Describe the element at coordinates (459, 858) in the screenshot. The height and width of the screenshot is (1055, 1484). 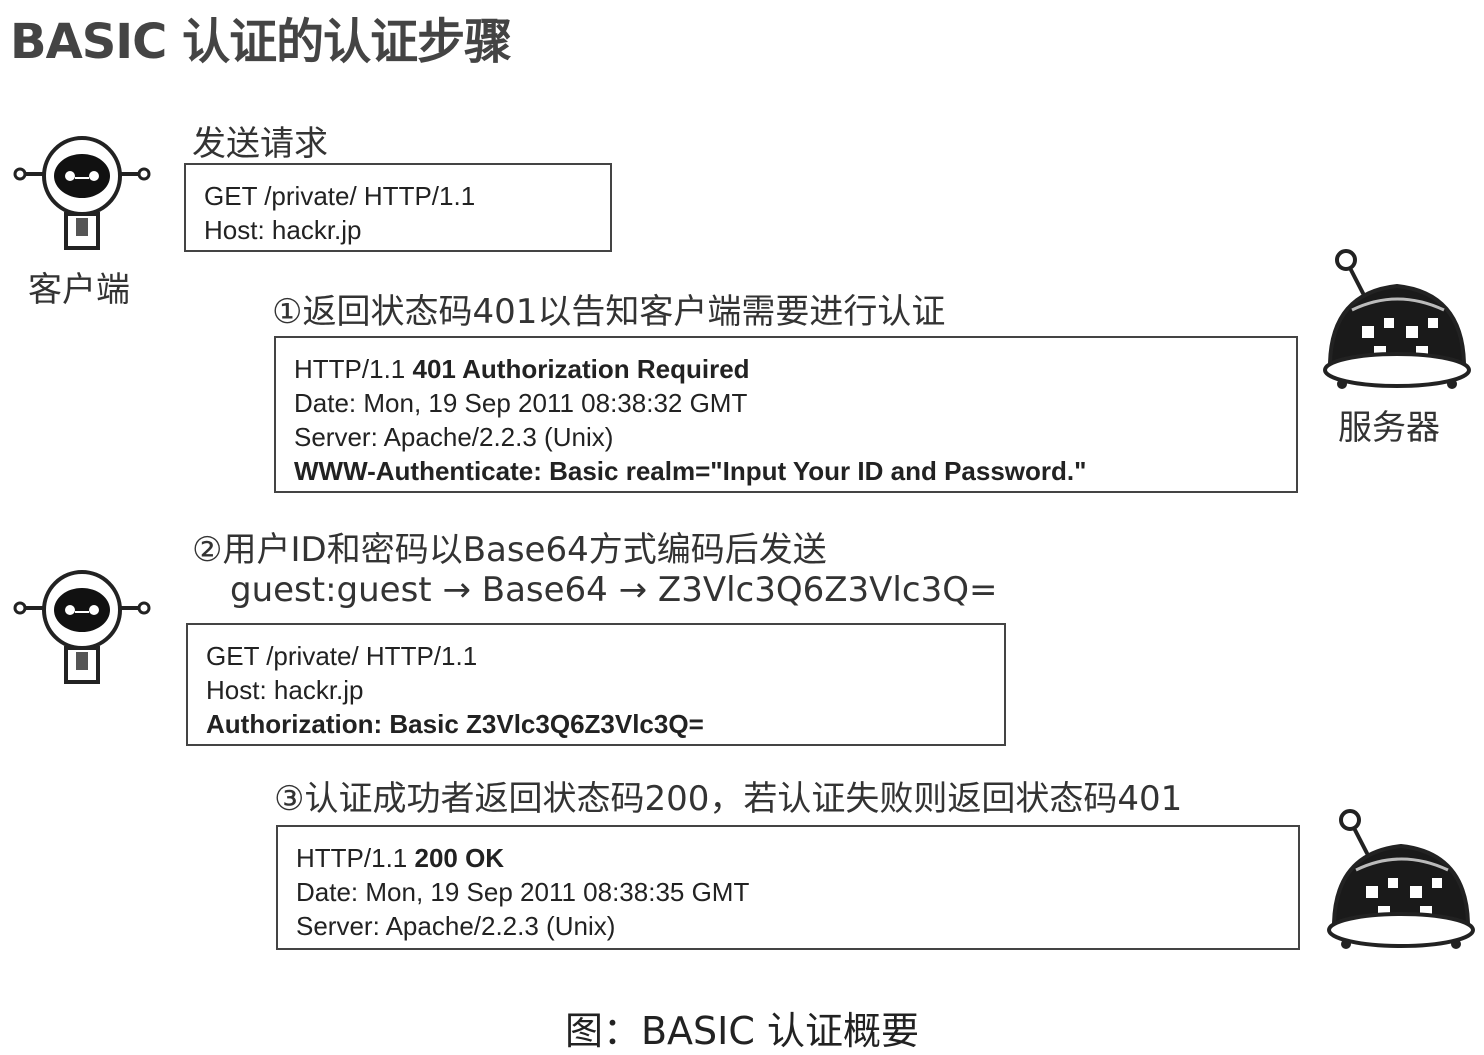
I see `status-text: 200 OK` at that location.